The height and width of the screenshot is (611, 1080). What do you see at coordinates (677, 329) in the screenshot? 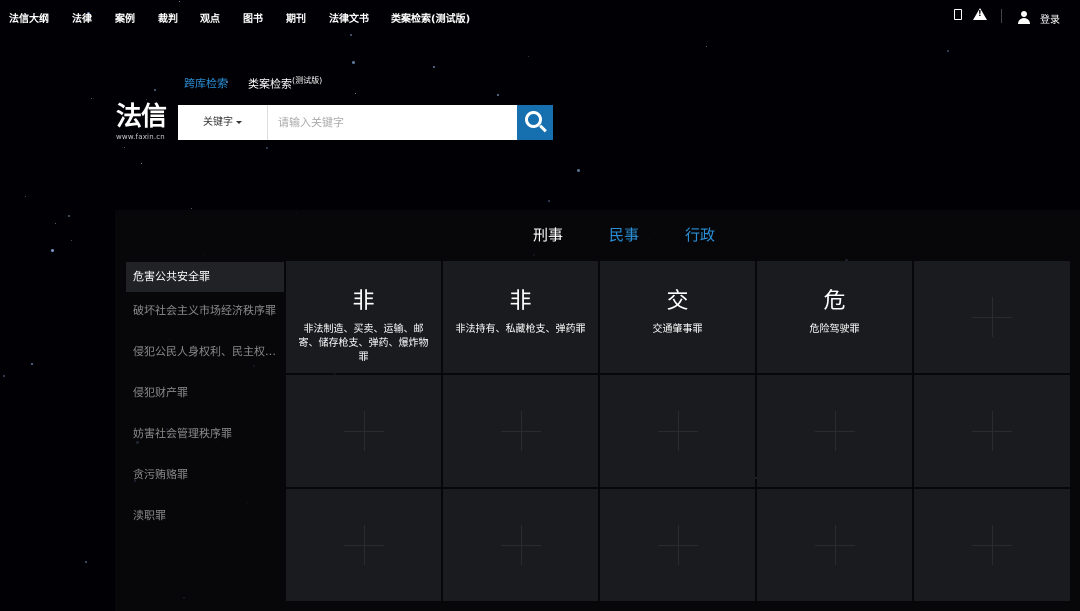
I see `crime-card-name: 交通肇事罪` at bounding box center [677, 329].